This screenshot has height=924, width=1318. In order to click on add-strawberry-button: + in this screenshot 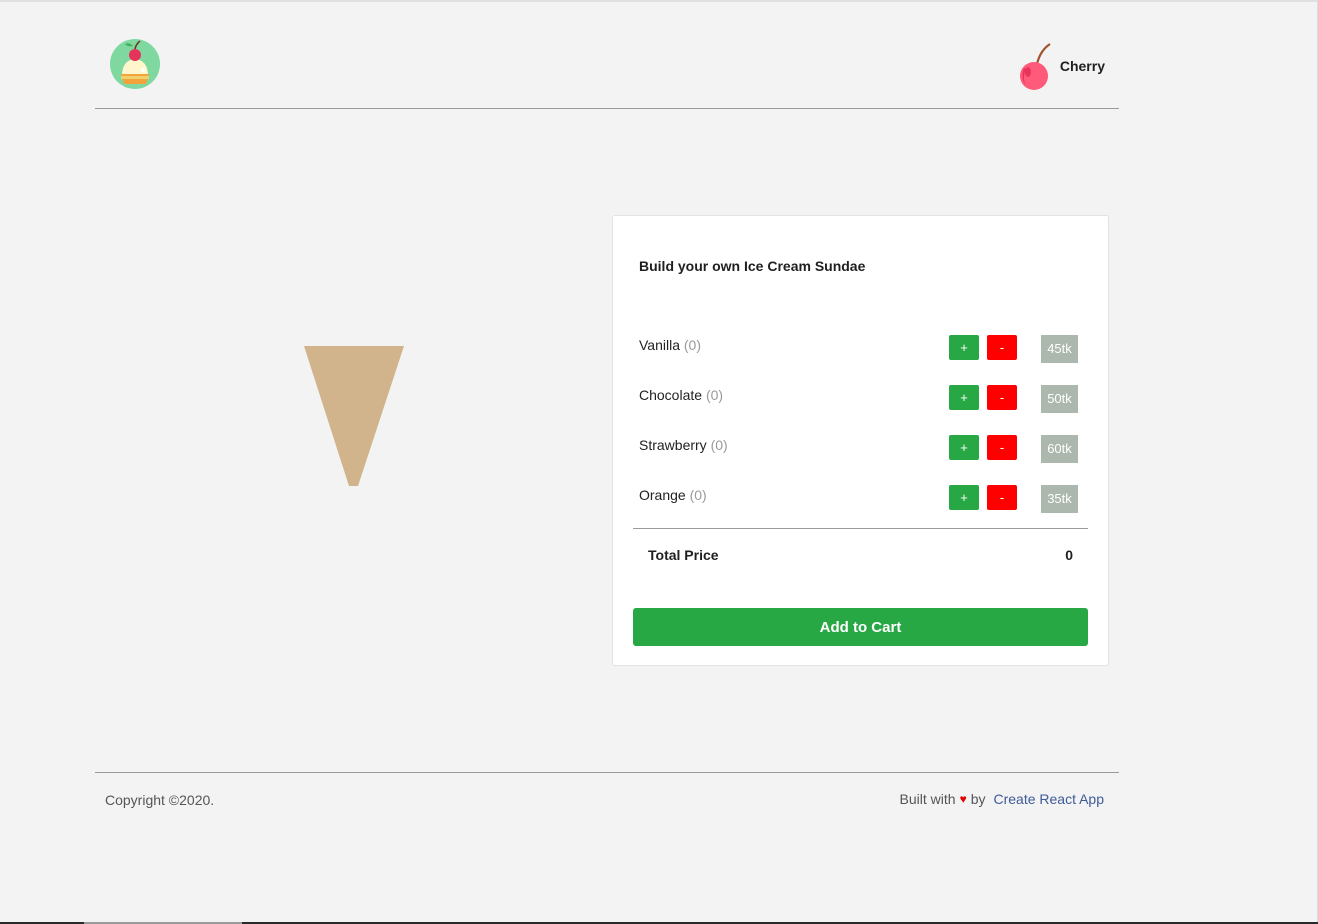, I will do `click(964, 447)`.